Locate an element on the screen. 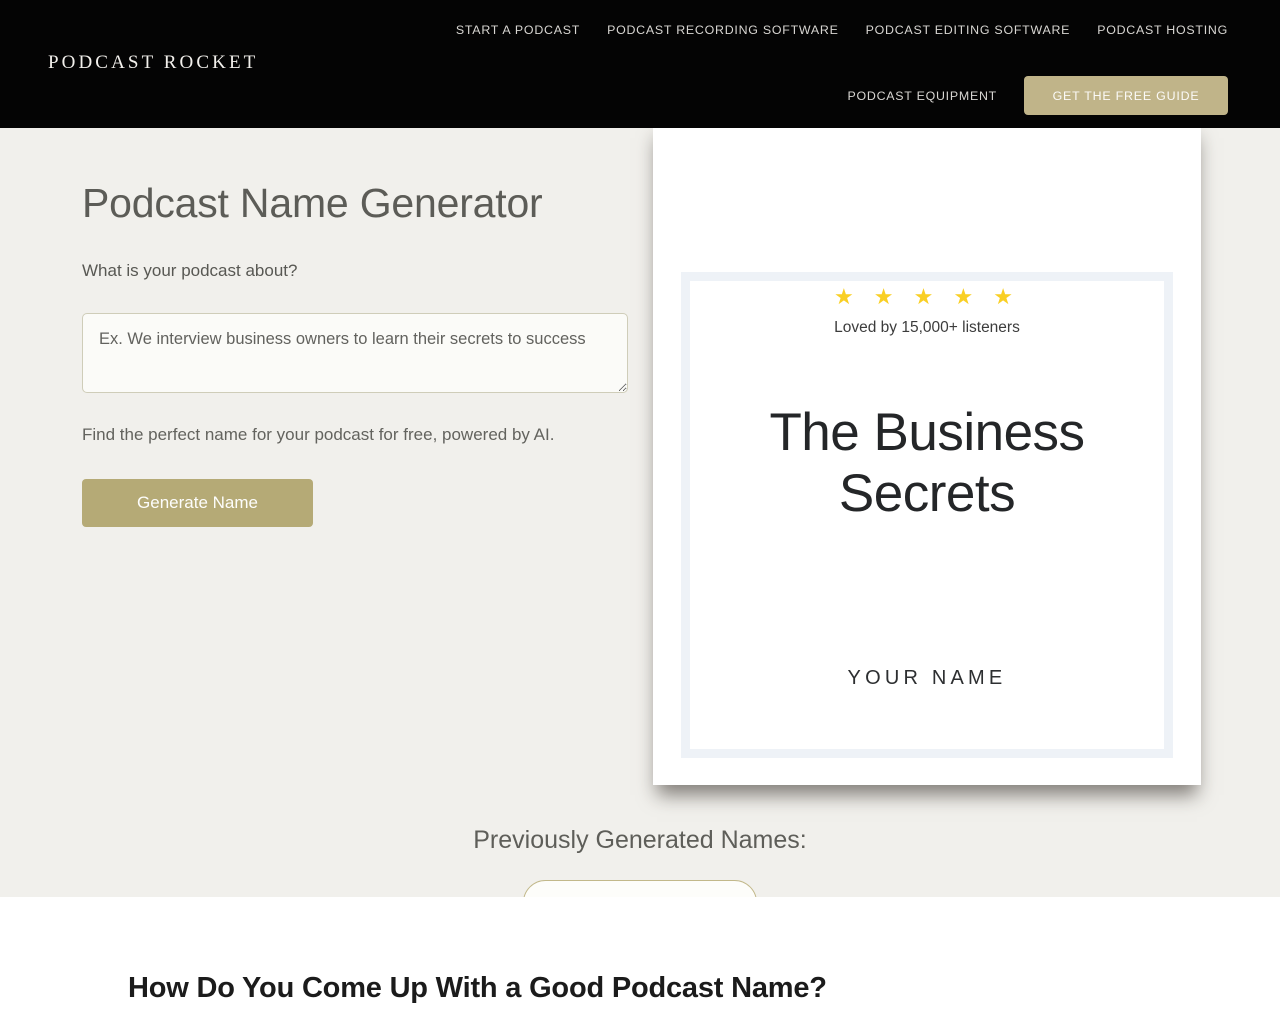 This screenshot has height=1024, width=1280. nav-item-podcast-editing-software: PODCAST EDITING SOFTWARE is located at coordinates (968, 30).